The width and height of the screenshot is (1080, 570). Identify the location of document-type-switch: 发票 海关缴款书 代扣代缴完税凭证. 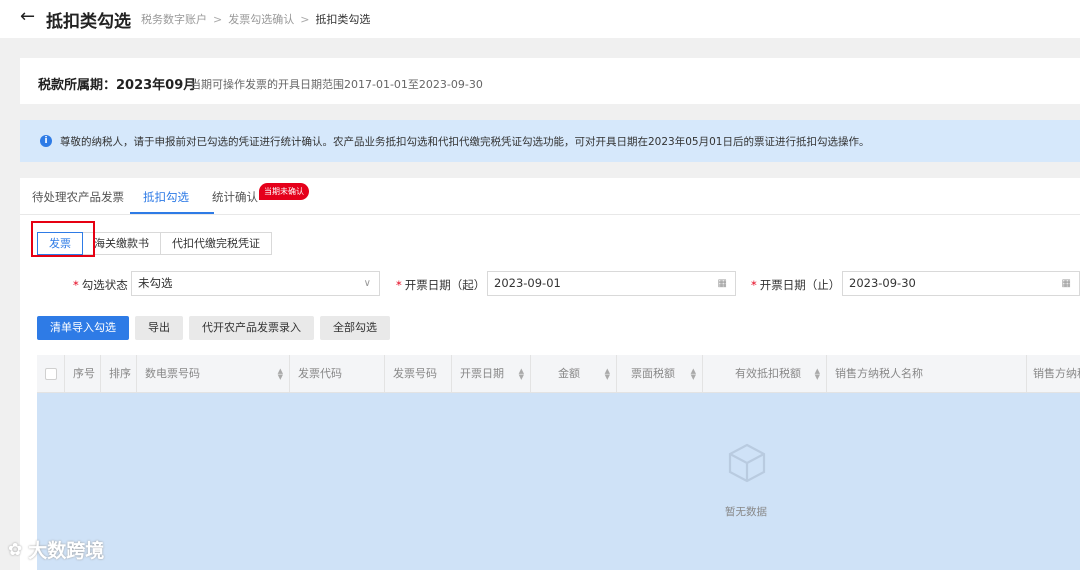
(154, 243).